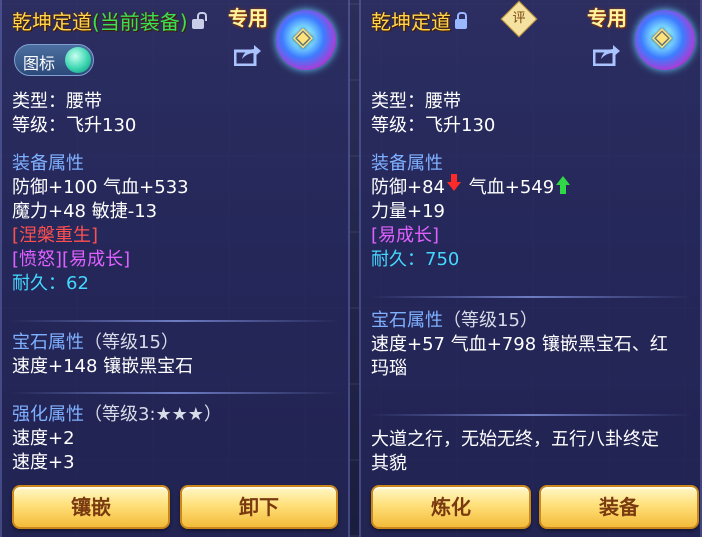 This screenshot has height=537, width=702. I want to click on lock-icon, so click(461, 20).